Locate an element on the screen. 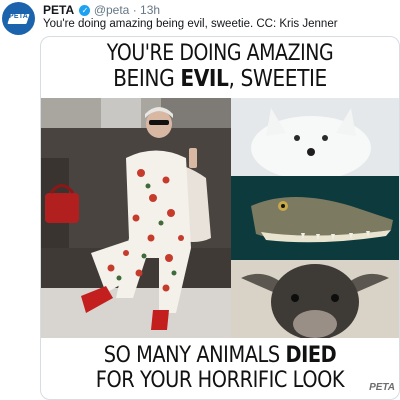 The image size is (400, 400). author-name: PETA is located at coordinates (58, 10).